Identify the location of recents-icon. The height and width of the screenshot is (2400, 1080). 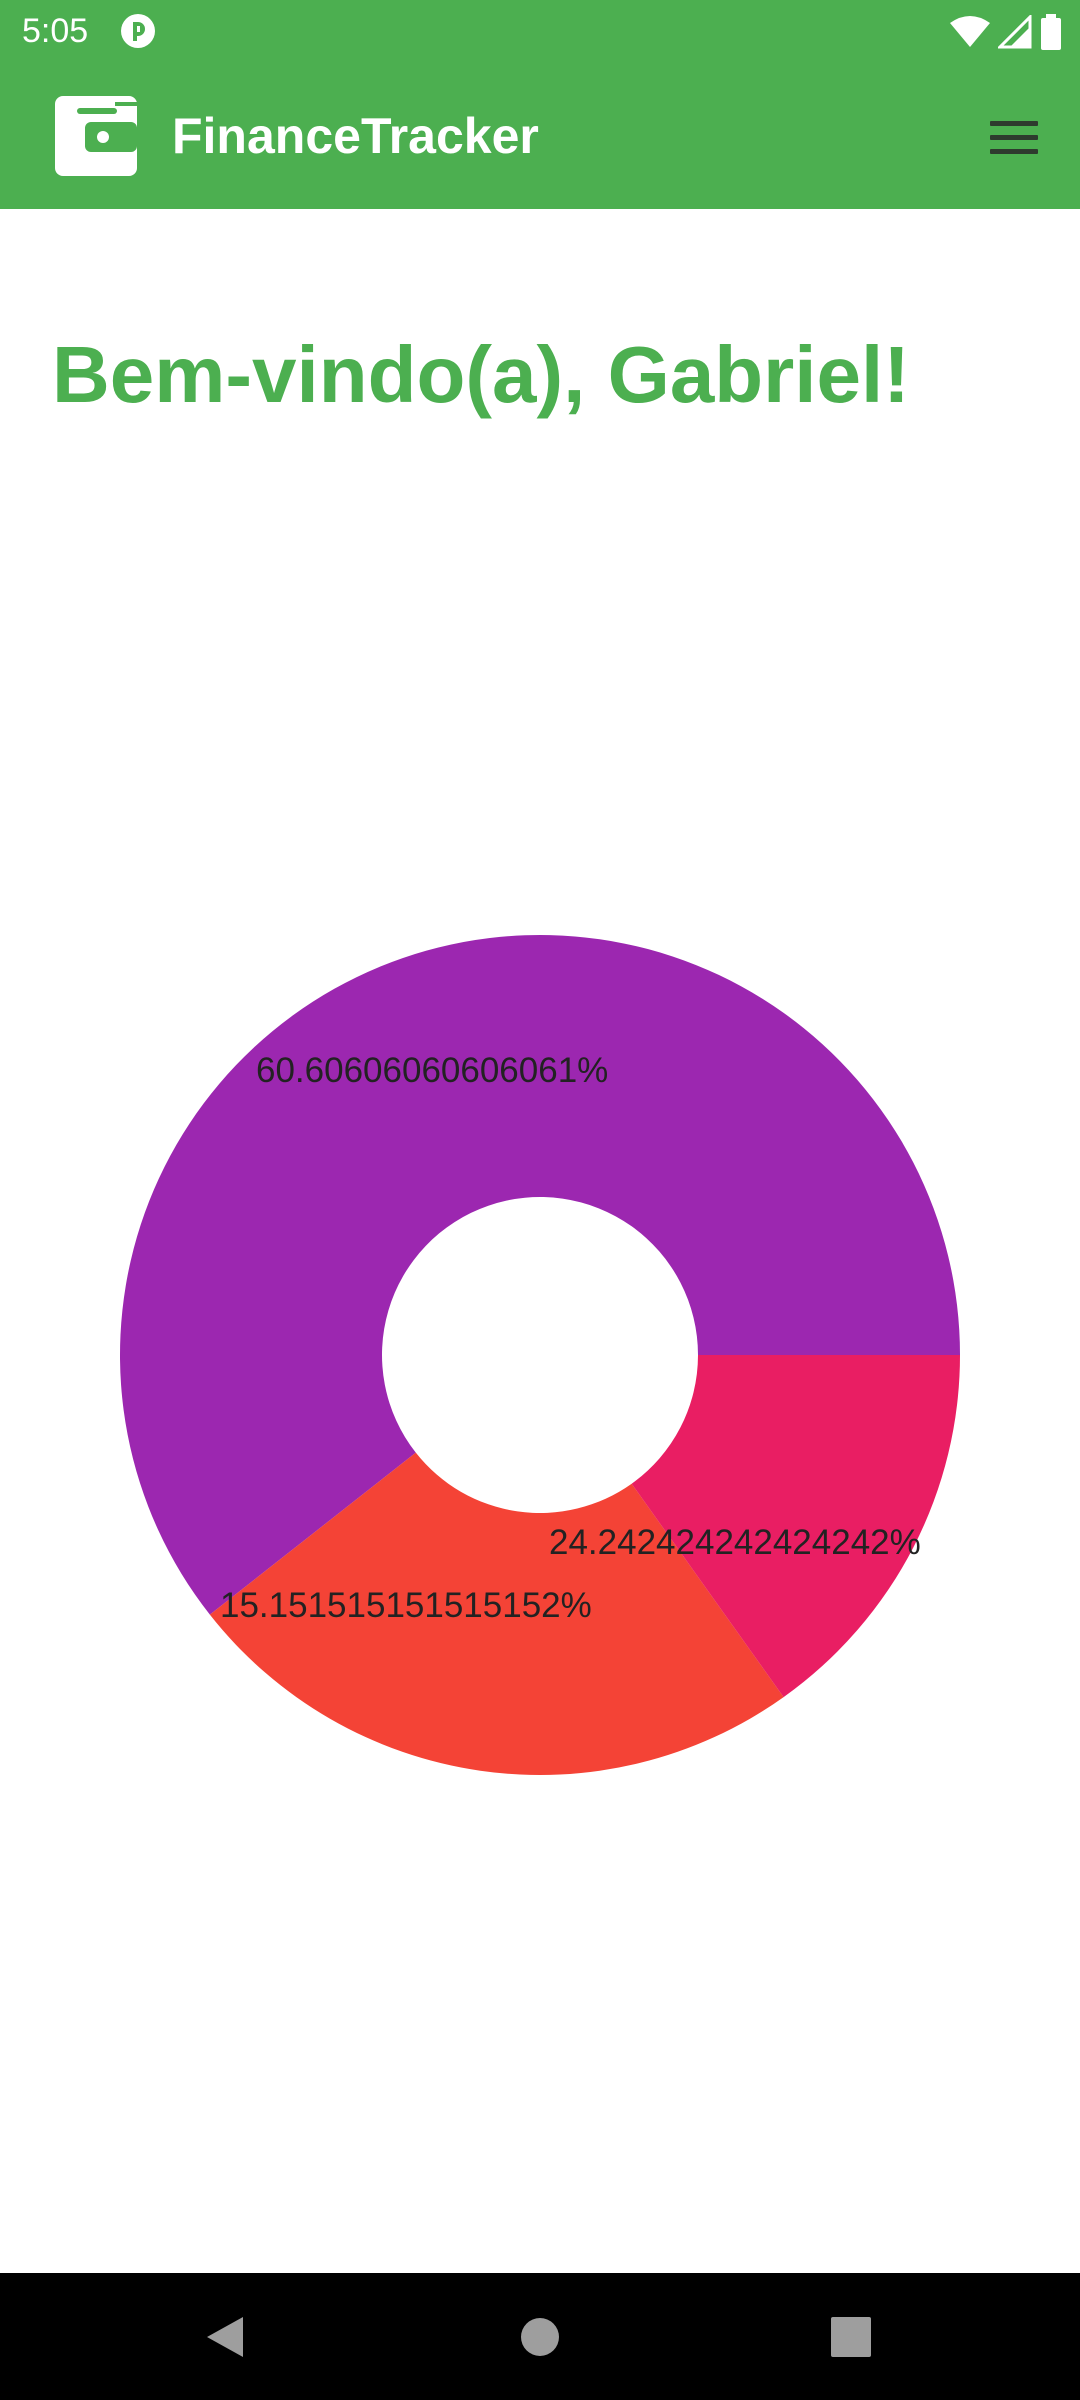
(851, 2336).